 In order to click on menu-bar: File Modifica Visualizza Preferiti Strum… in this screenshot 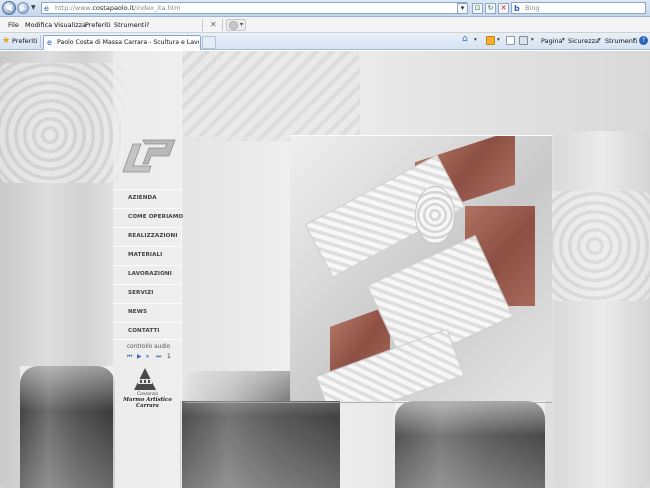, I will do `click(325, 25)`.